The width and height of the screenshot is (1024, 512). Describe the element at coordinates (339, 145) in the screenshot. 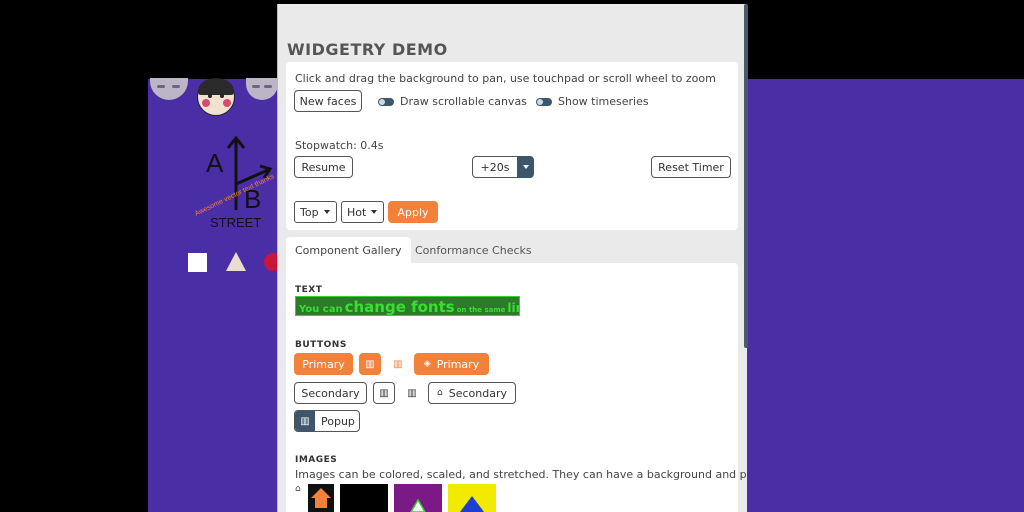

I see `stopwatch-text: Stopwatch: 0.4s` at that location.